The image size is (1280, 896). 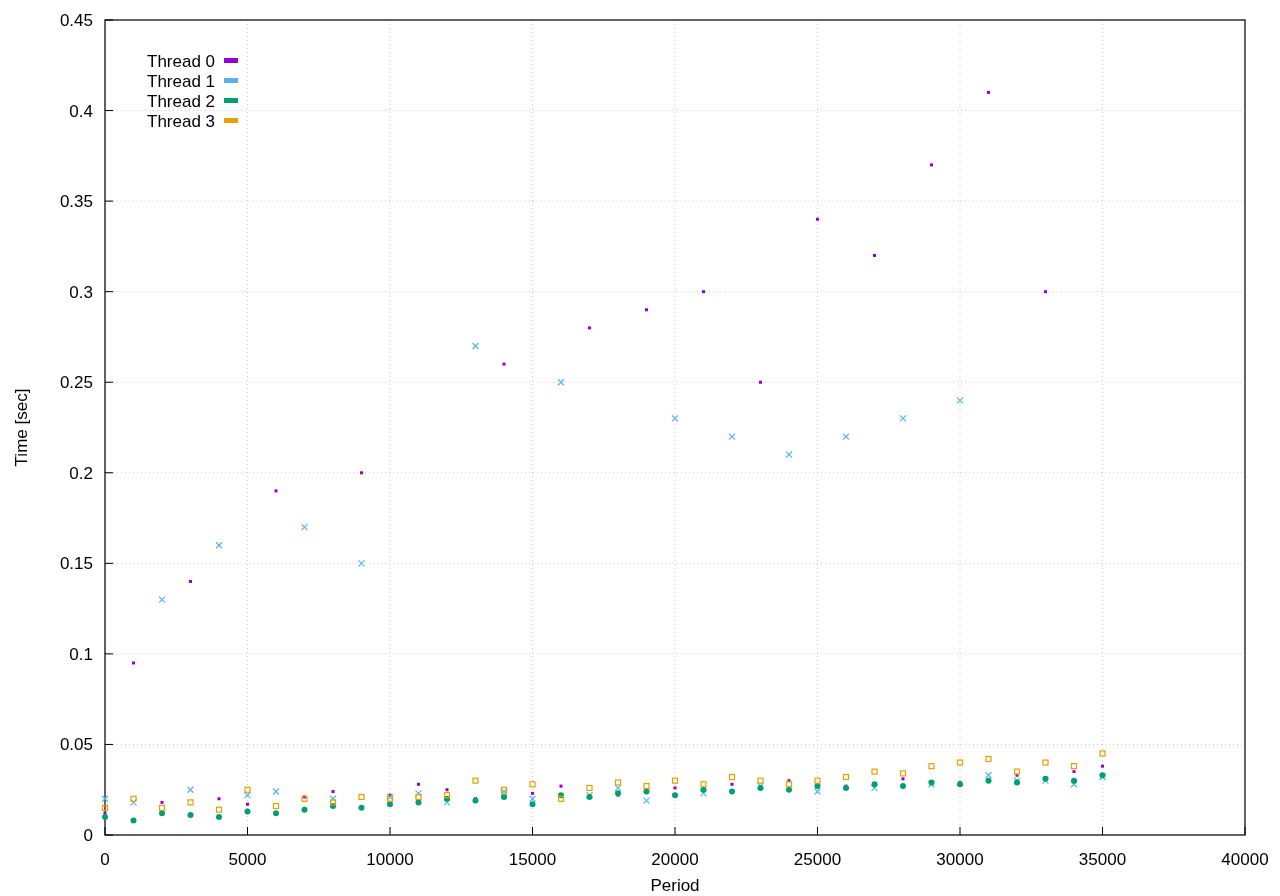 What do you see at coordinates (390, 859) in the screenshot?
I see `x-tick-label: 10000` at bounding box center [390, 859].